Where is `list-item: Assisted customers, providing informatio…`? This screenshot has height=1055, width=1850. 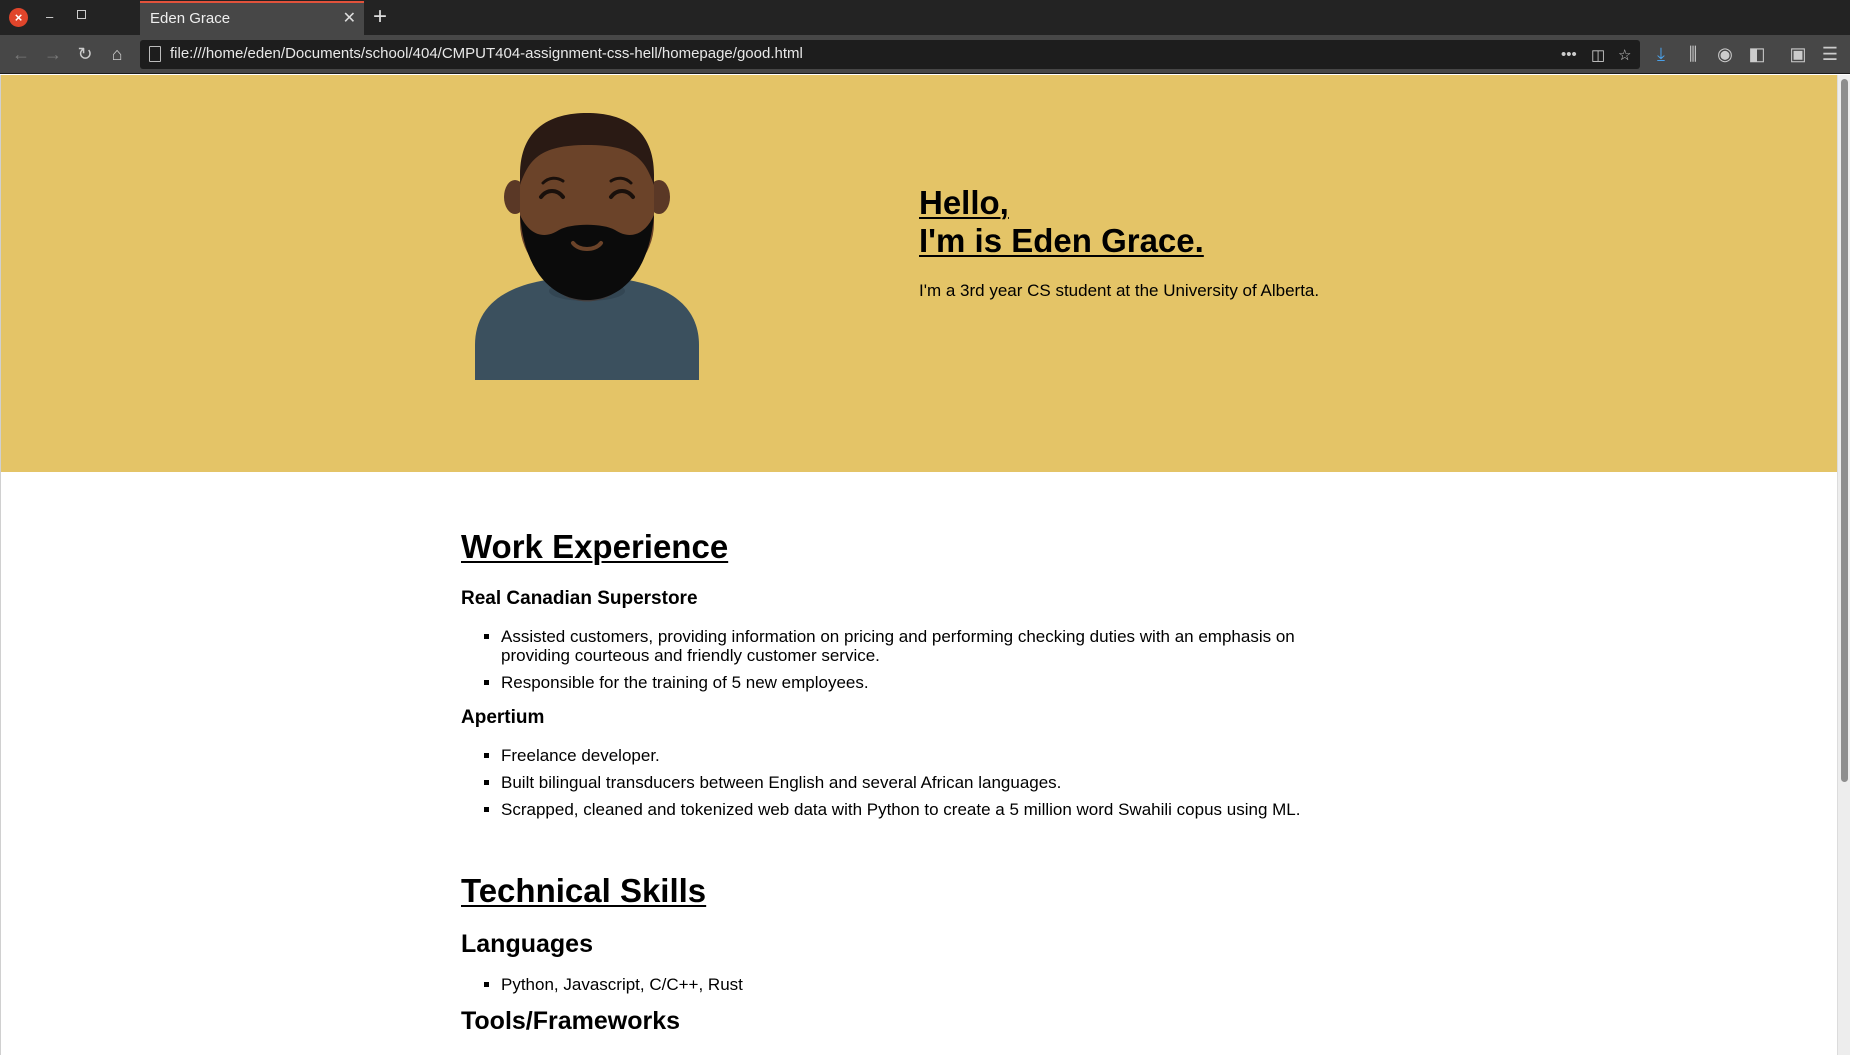
list-item: Assisted customers, providing informatio… is located at coordinates (931, 646).